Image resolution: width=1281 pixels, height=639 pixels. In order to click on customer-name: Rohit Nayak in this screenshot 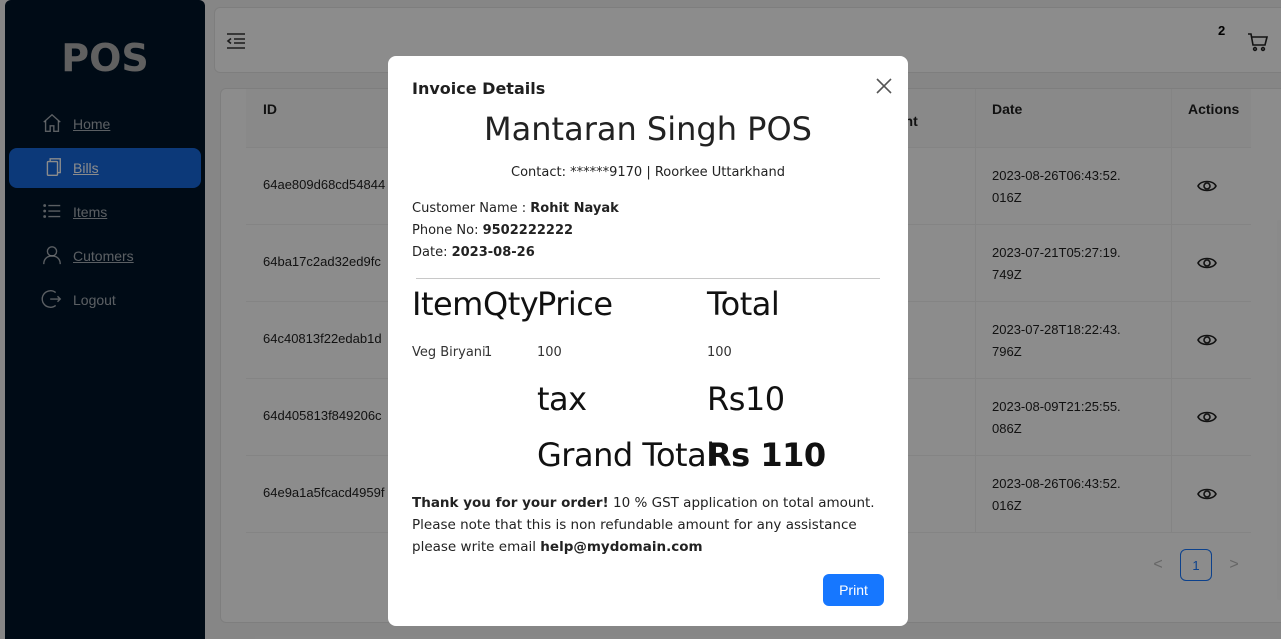, I will do `click(574, 208)`.